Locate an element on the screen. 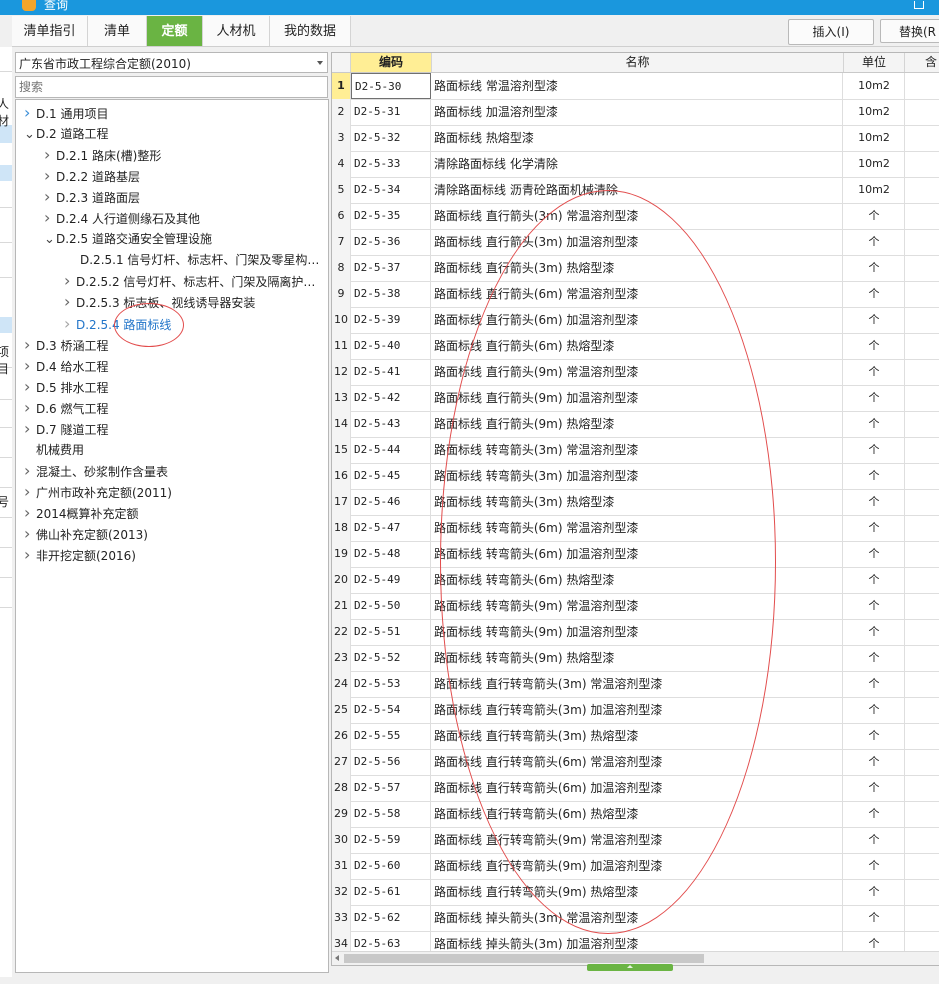  title-bar: 查询 is located at coordinates (469, 7).